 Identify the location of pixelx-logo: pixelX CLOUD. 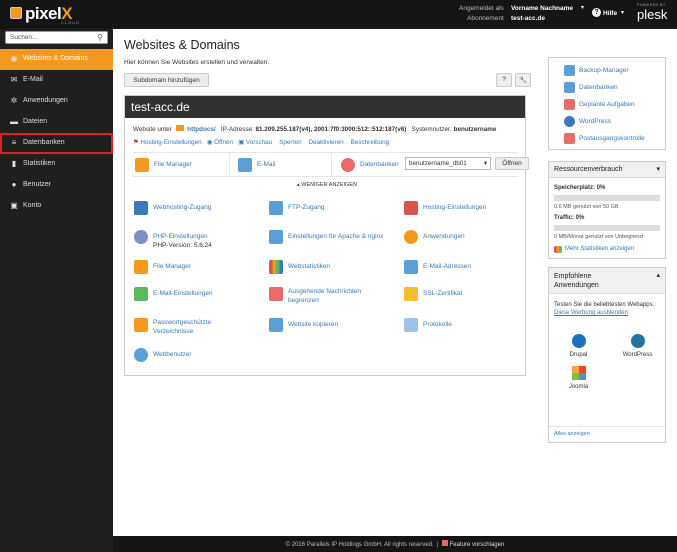
(50, 15).